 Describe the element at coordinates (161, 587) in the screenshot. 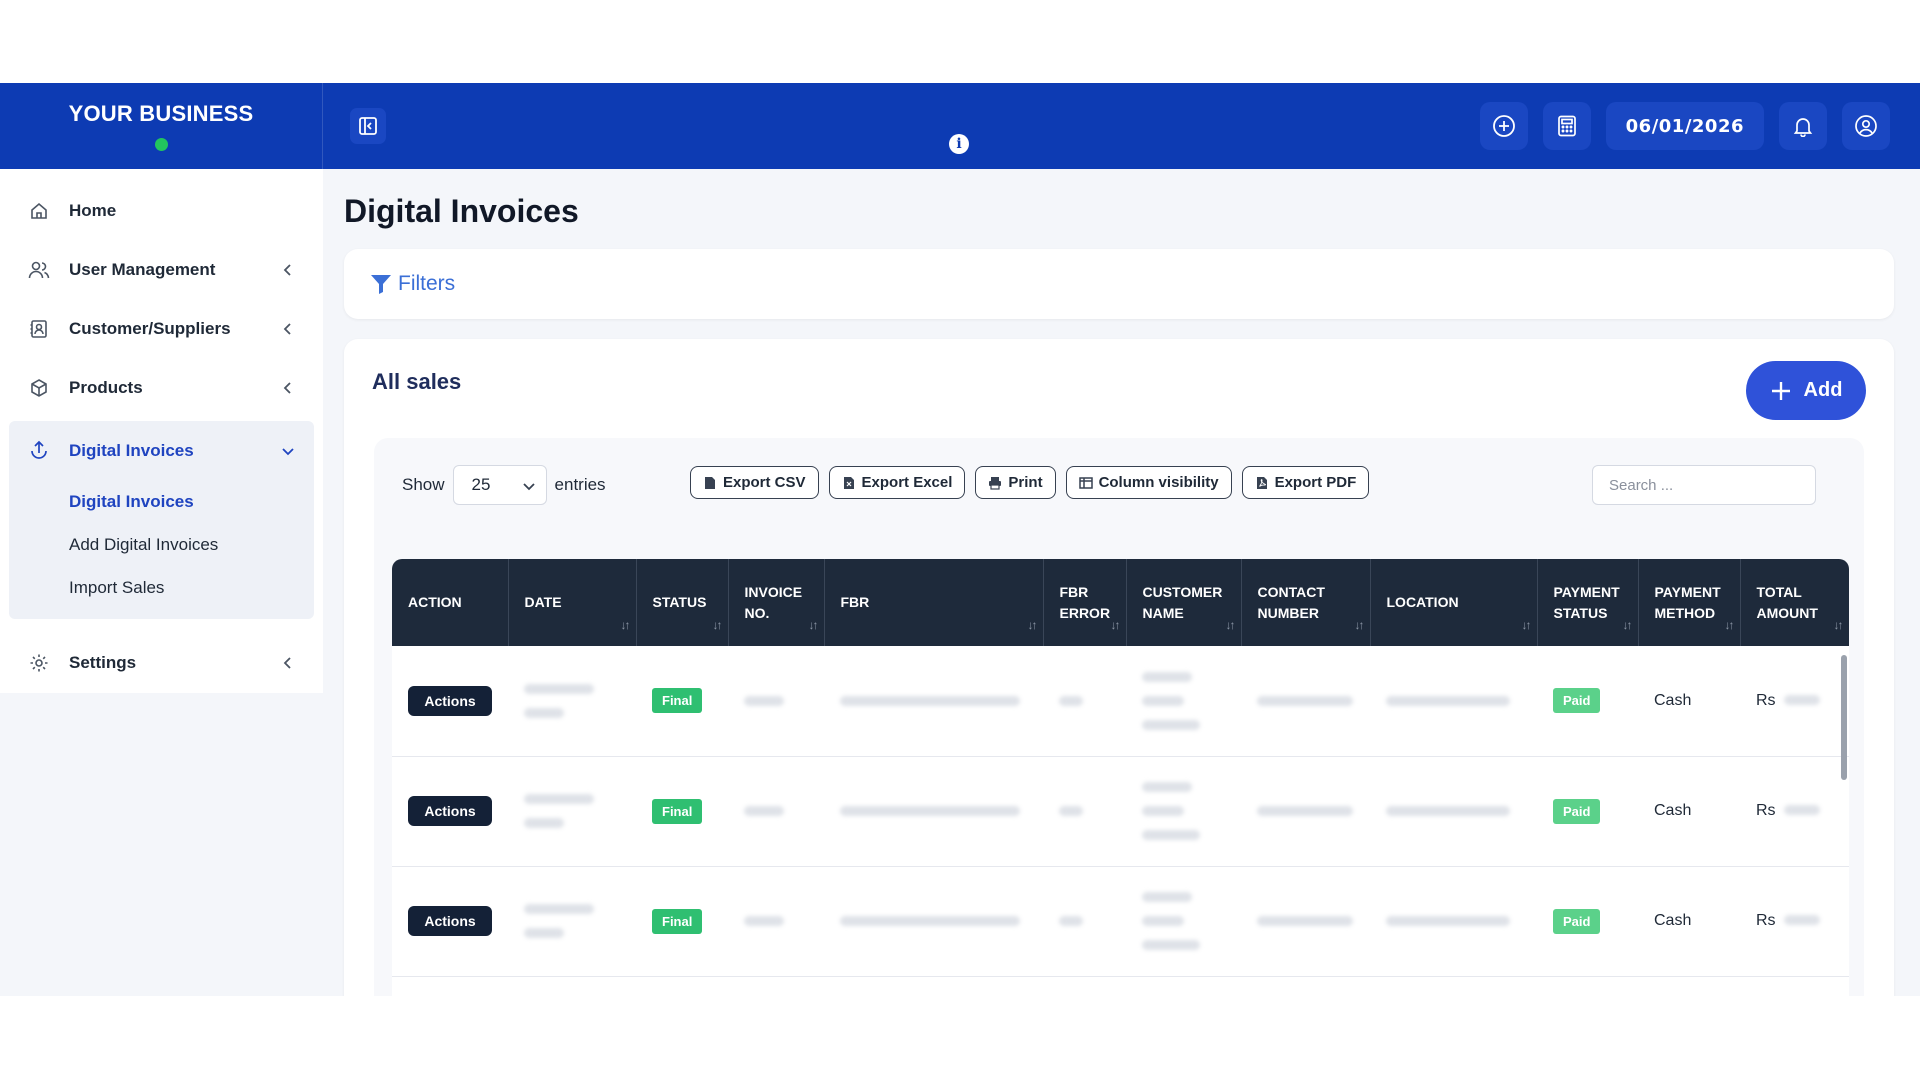

I see `sidebar-subitem-import-sales: Import Sales` at that location.